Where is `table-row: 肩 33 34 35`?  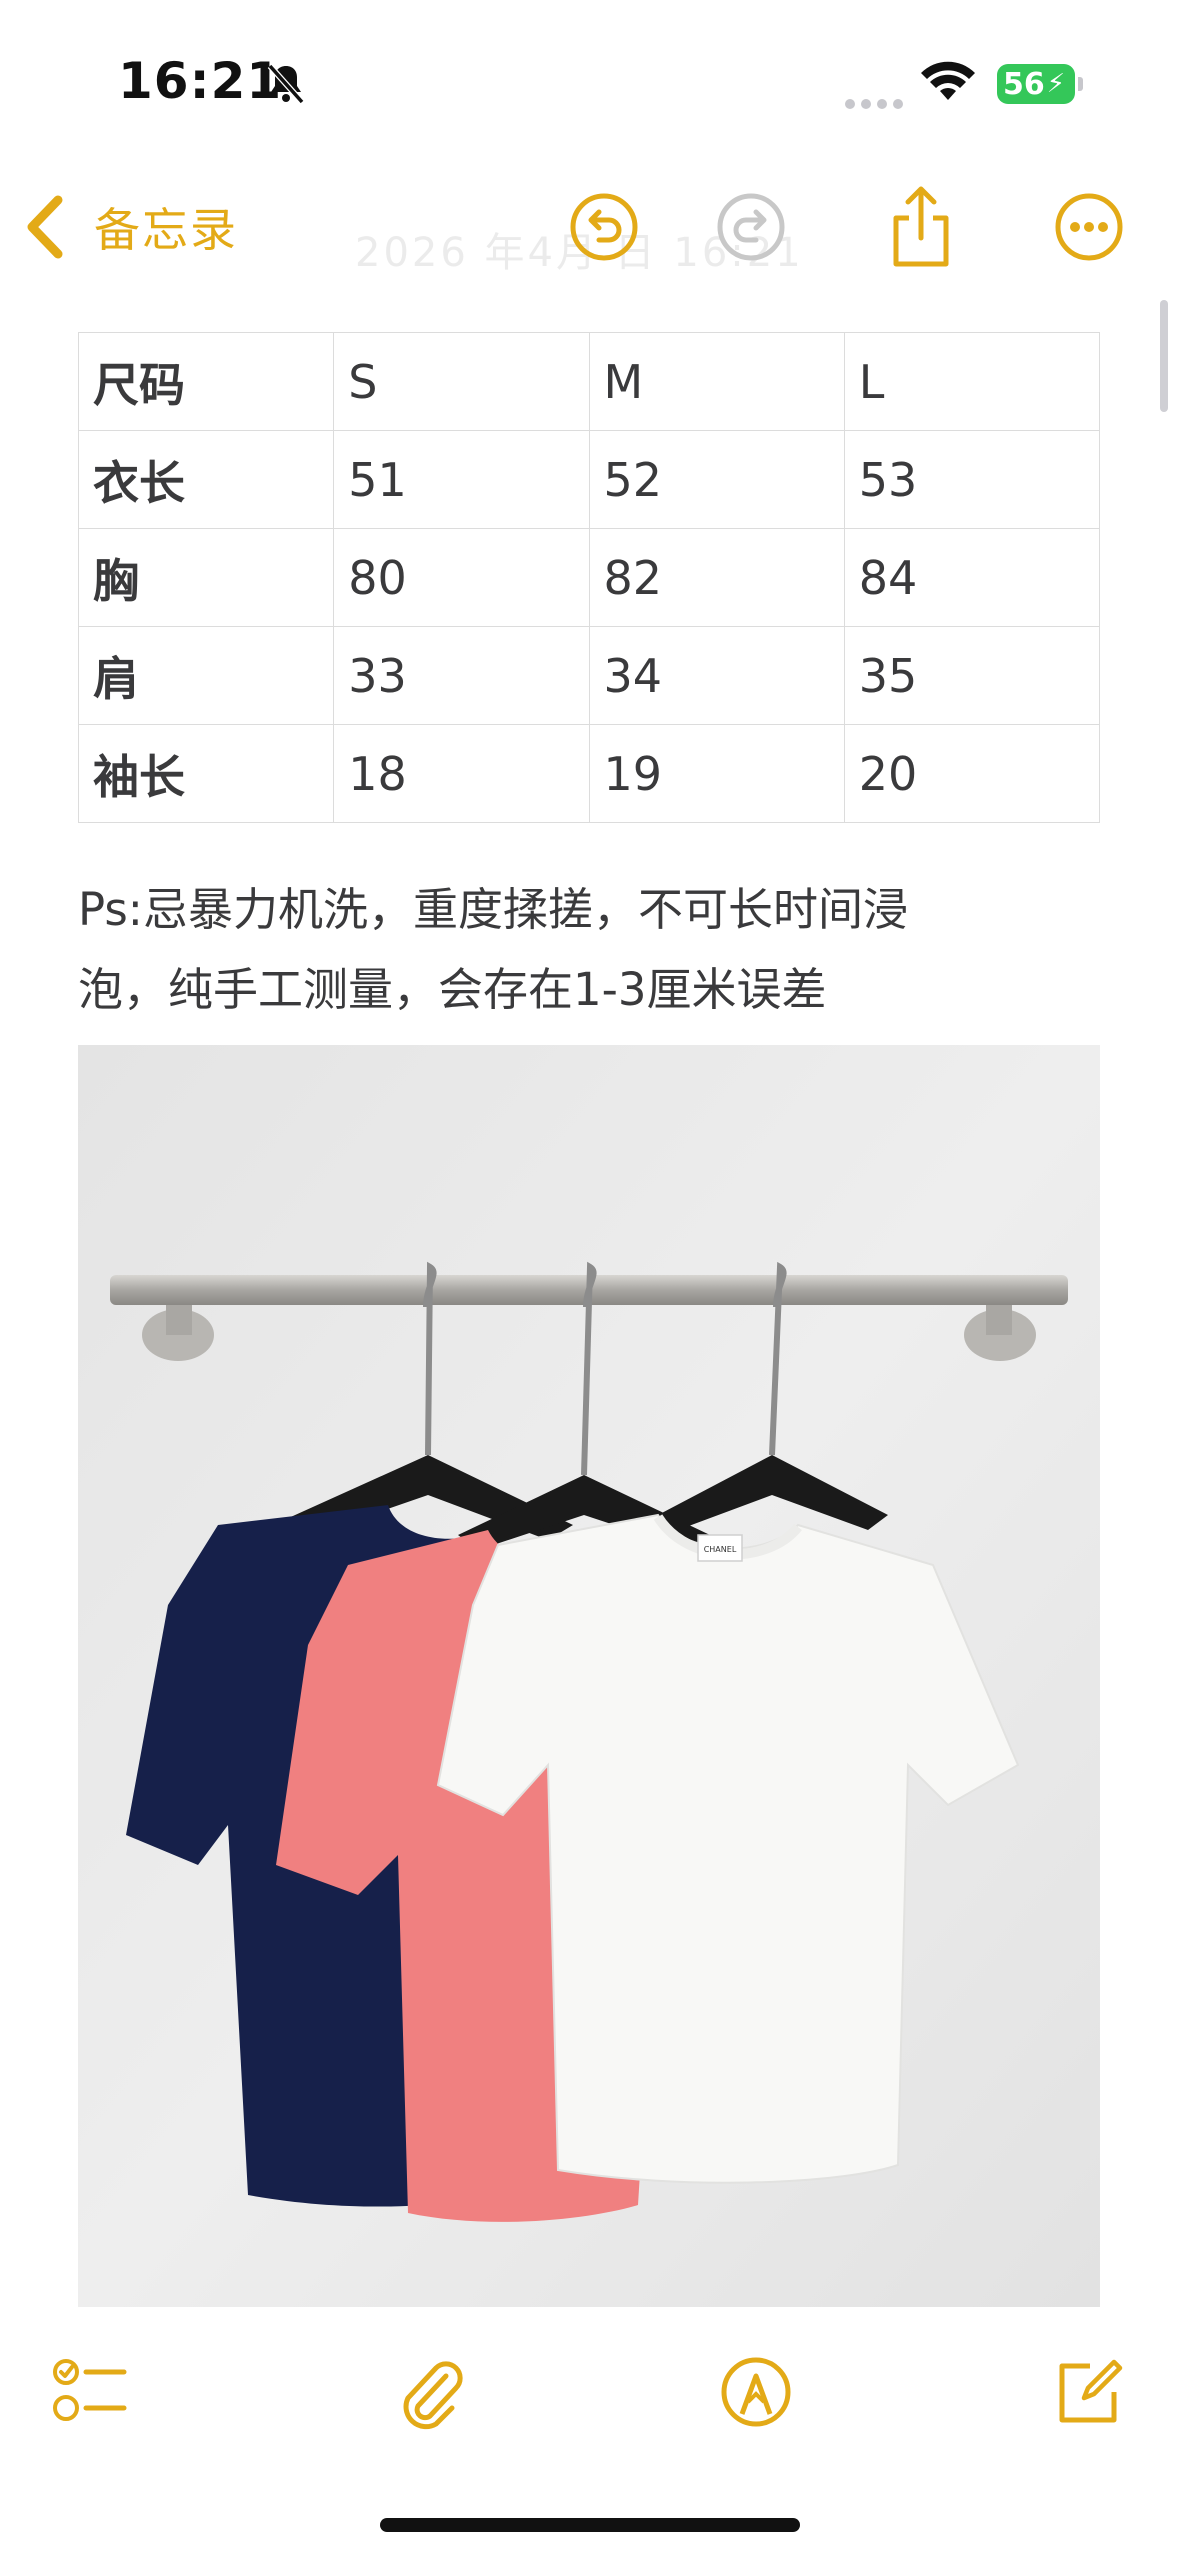
table-row: 肩 33 34 35 is located at coordinates (589, 675).